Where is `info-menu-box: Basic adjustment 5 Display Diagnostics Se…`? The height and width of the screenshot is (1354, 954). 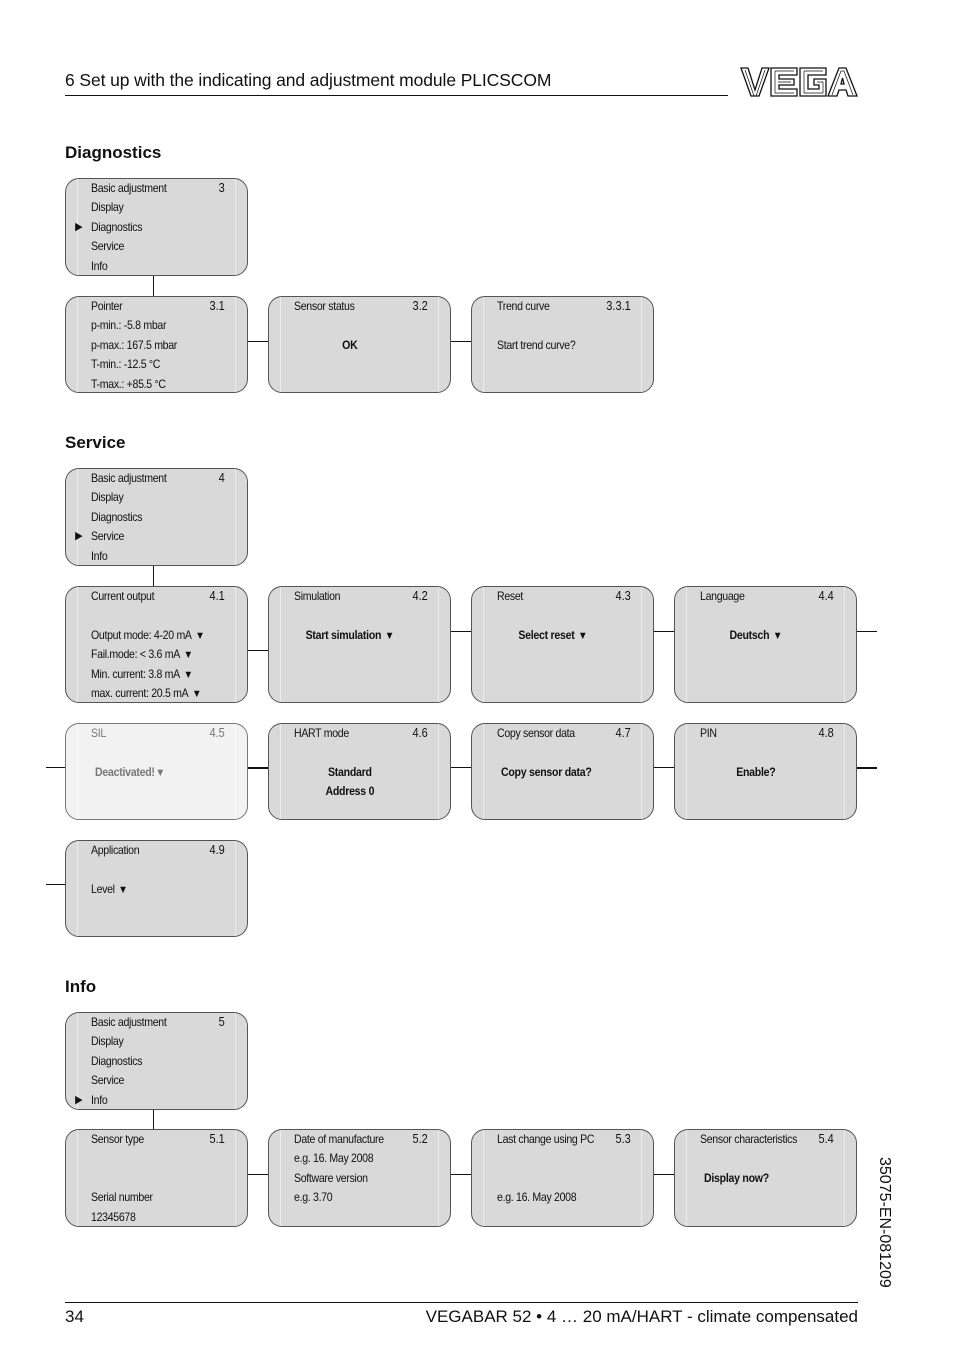
info-menu-box: Basic adjustment 5 Display Diagnostics Se… is located at coordinates (156, 1061).